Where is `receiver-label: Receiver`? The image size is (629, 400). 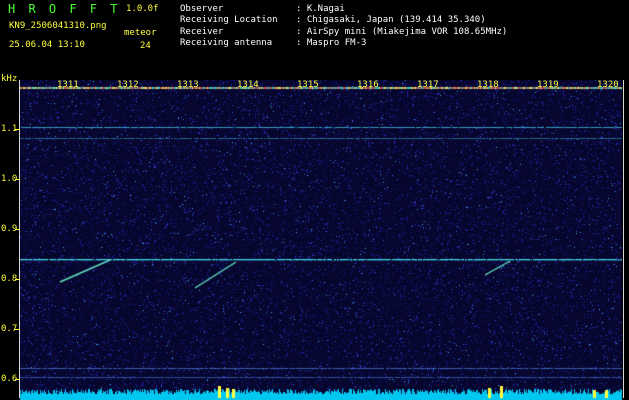 receiver-label: Receiver is located at coordinates (202, 32).